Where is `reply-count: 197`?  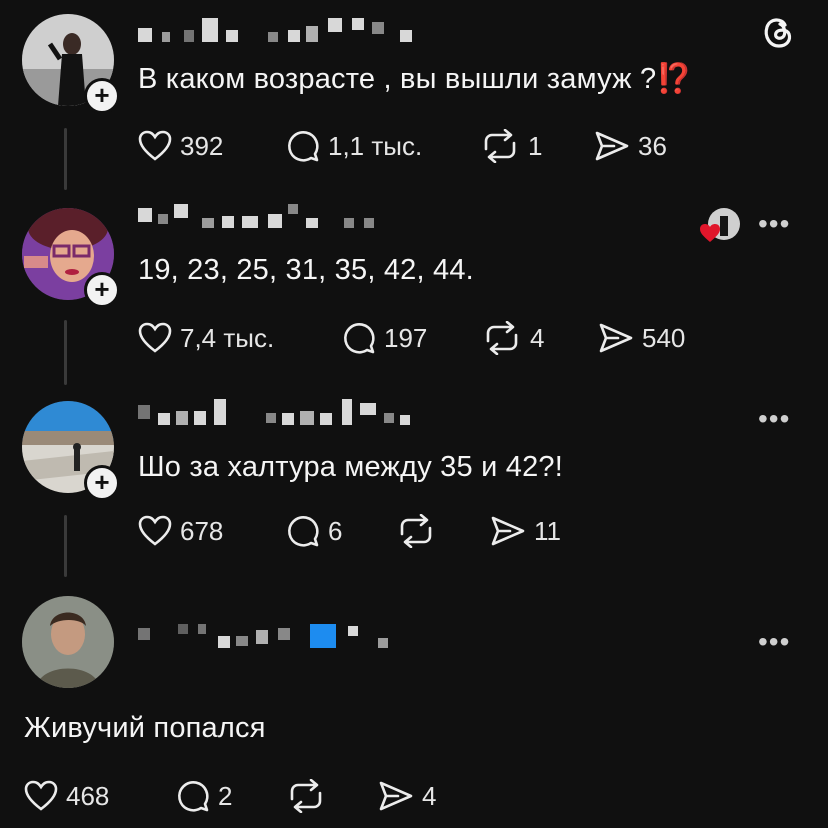
reply-count: 197 is located at coordinates (406, 337).